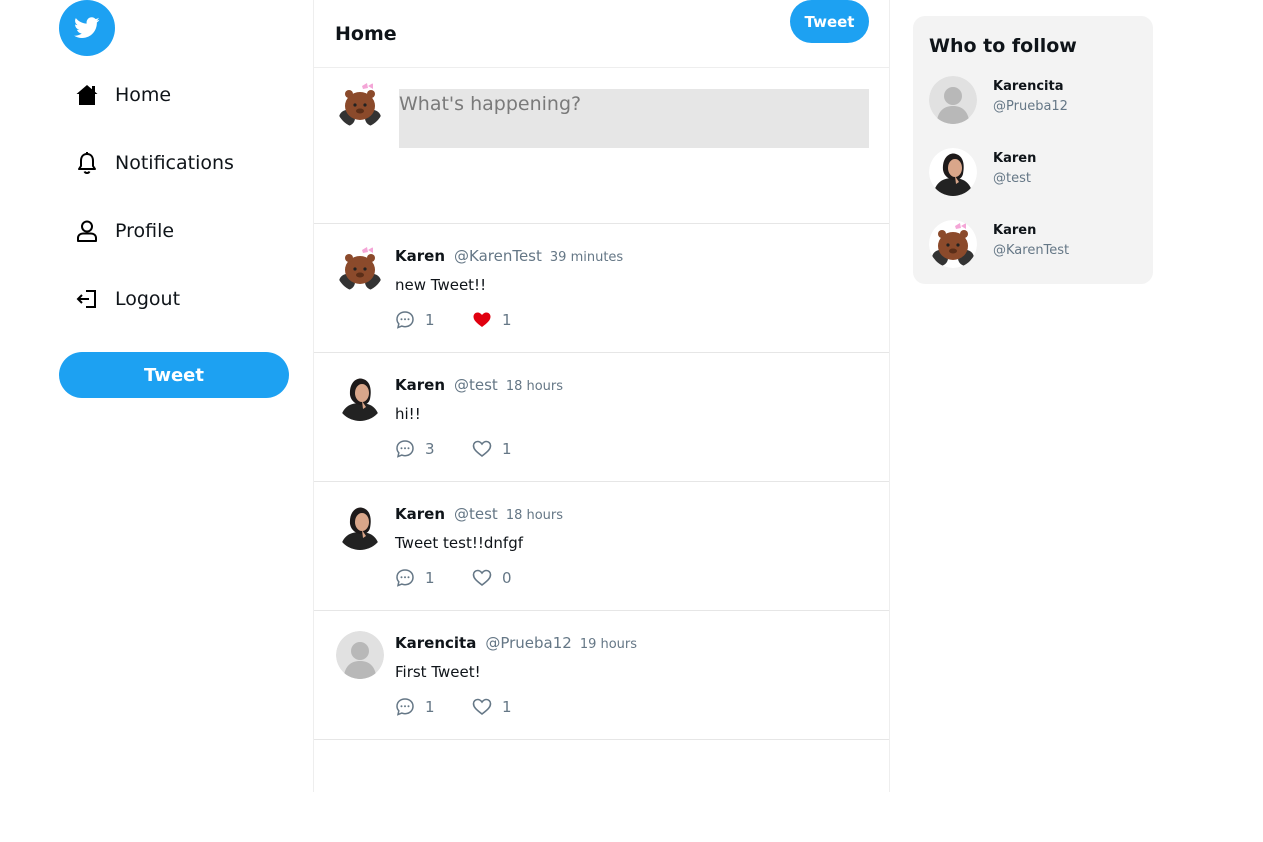 The height and width of the screenshot is (842, 1263). What do you see at coordinates (507, 578) in the screenshot?
I see `like-count: 0` at bounding box center [507, 578].